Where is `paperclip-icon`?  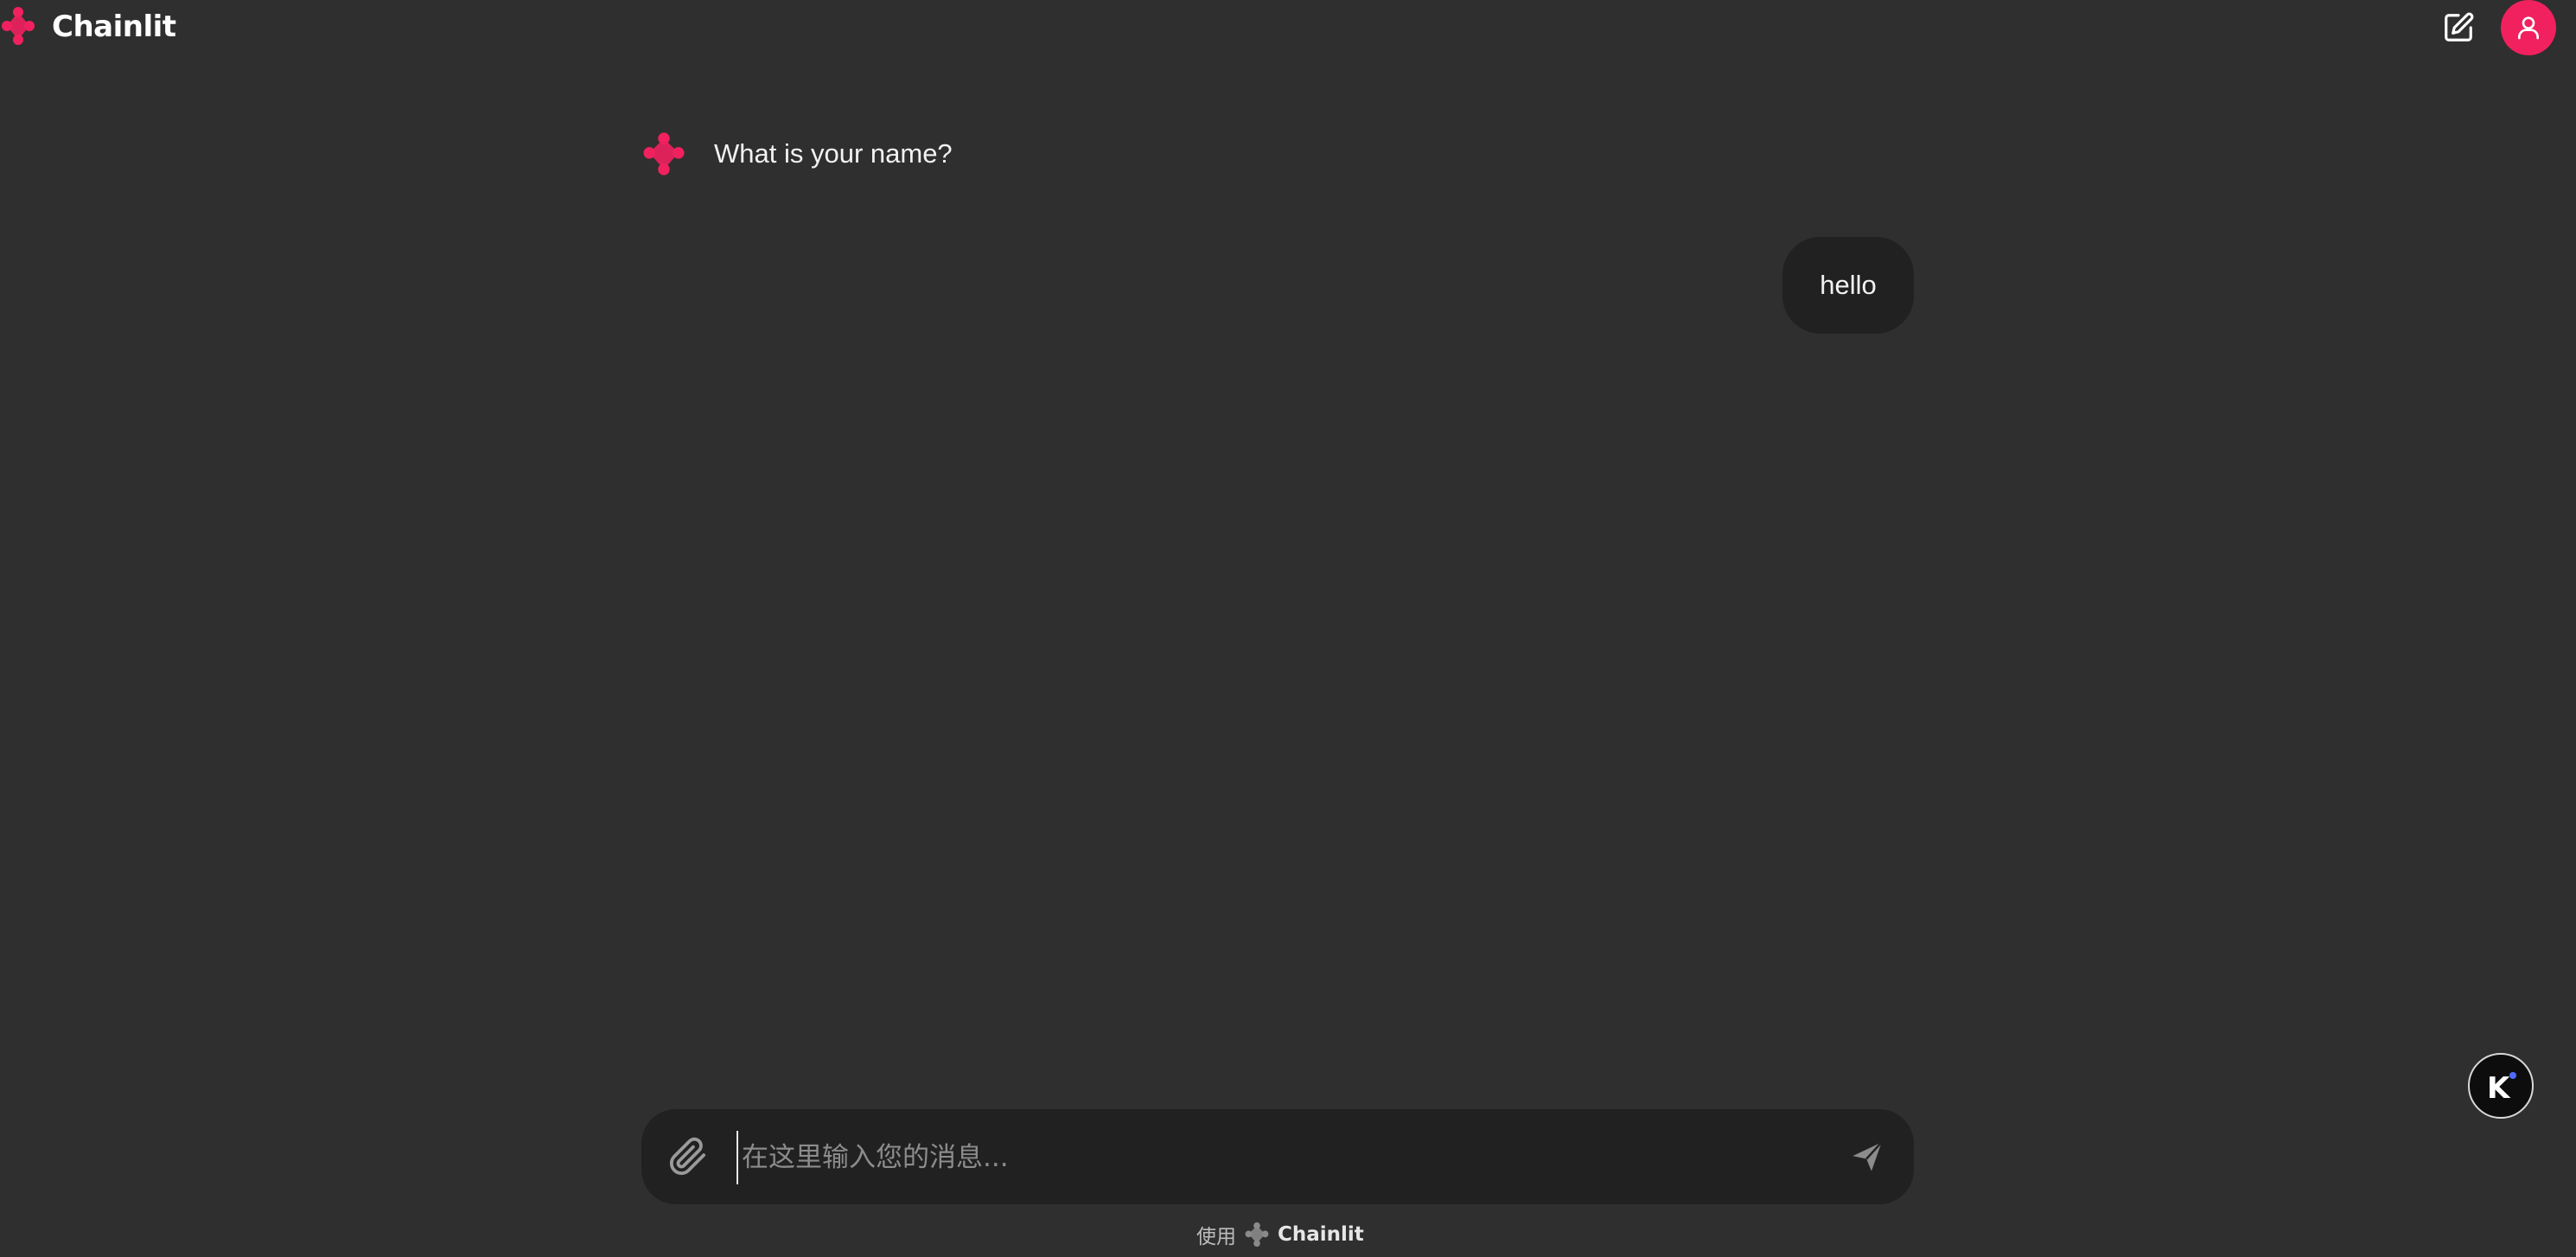 paperclip-icon is located at coordinates (687, 1156).